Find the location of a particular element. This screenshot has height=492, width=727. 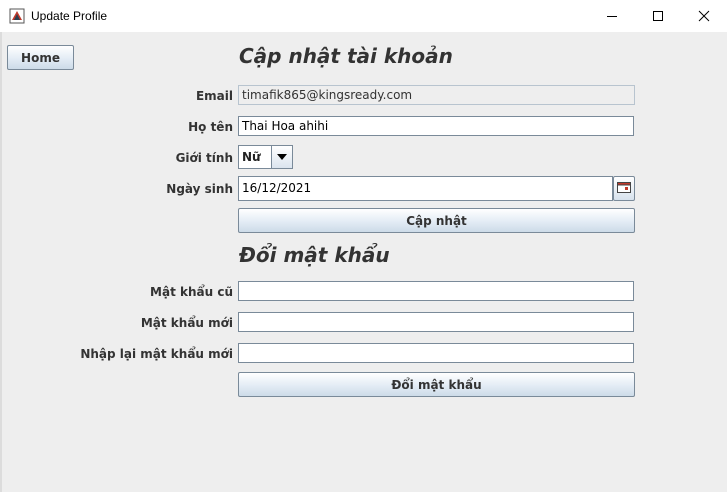

email-field: timafik865@kingsready.com is located at coordinates (436, 95).